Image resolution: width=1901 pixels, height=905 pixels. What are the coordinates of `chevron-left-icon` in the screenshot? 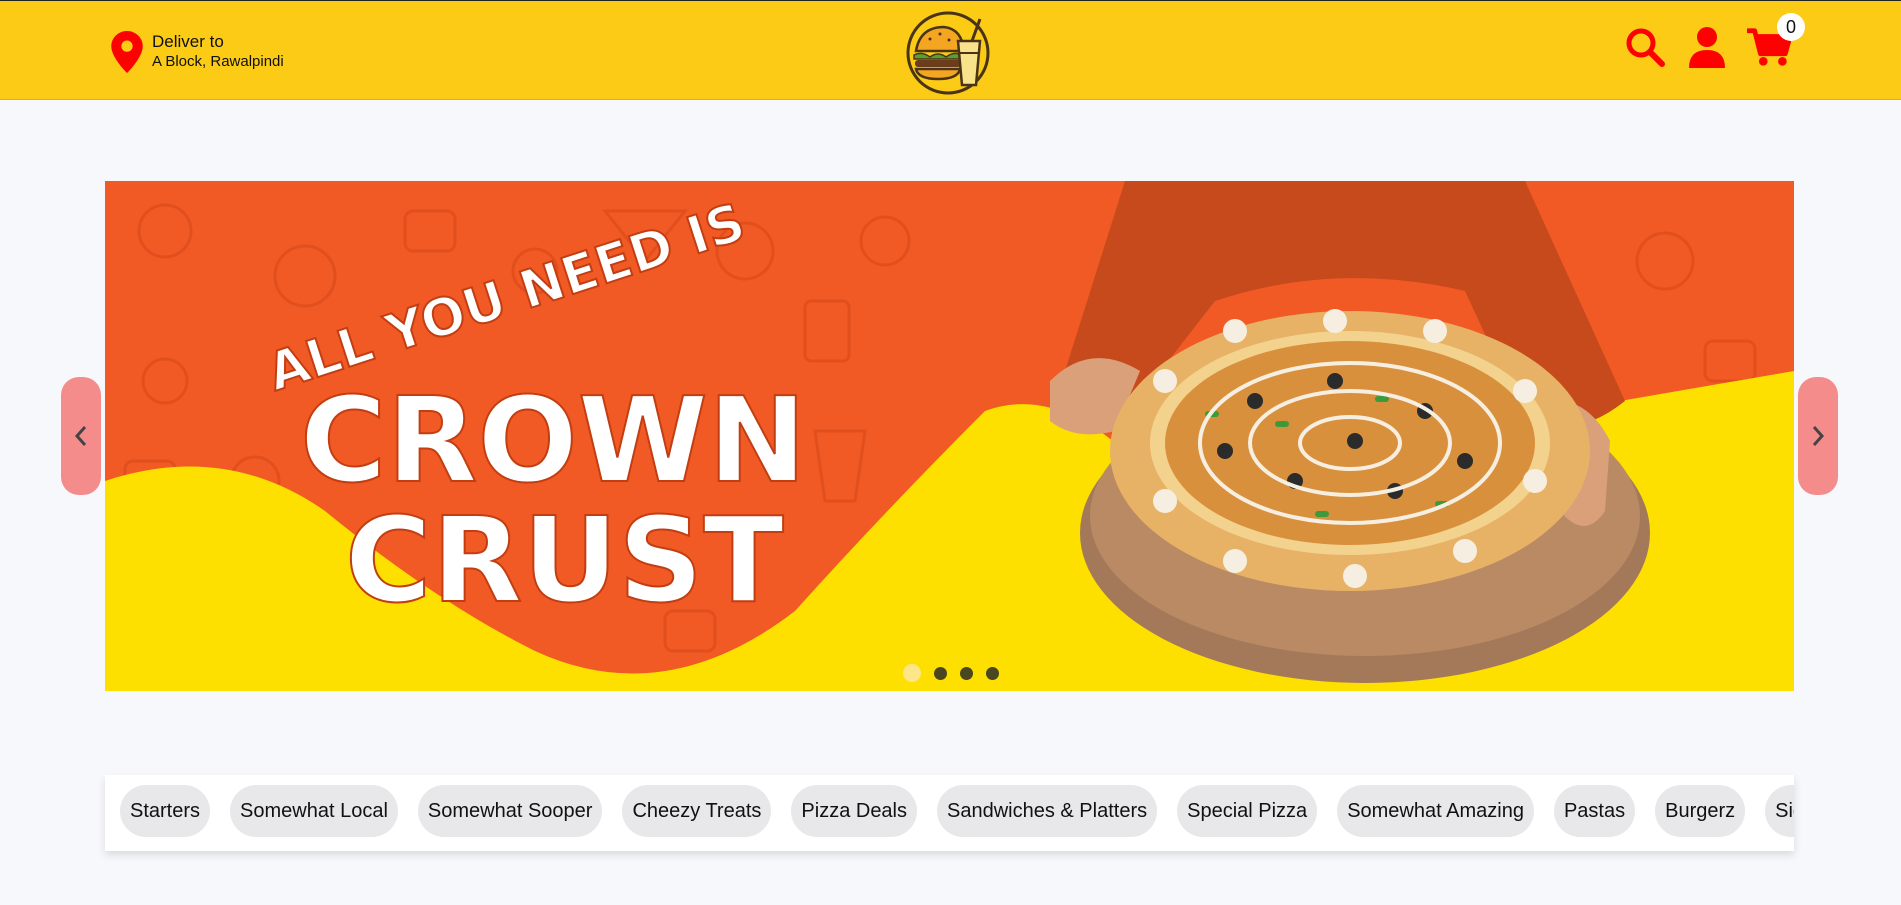 It's located at (80, 436).